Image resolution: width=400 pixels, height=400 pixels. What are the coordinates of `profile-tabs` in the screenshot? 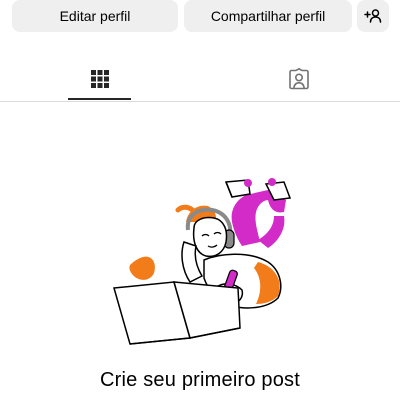 It's located at (200, 79).